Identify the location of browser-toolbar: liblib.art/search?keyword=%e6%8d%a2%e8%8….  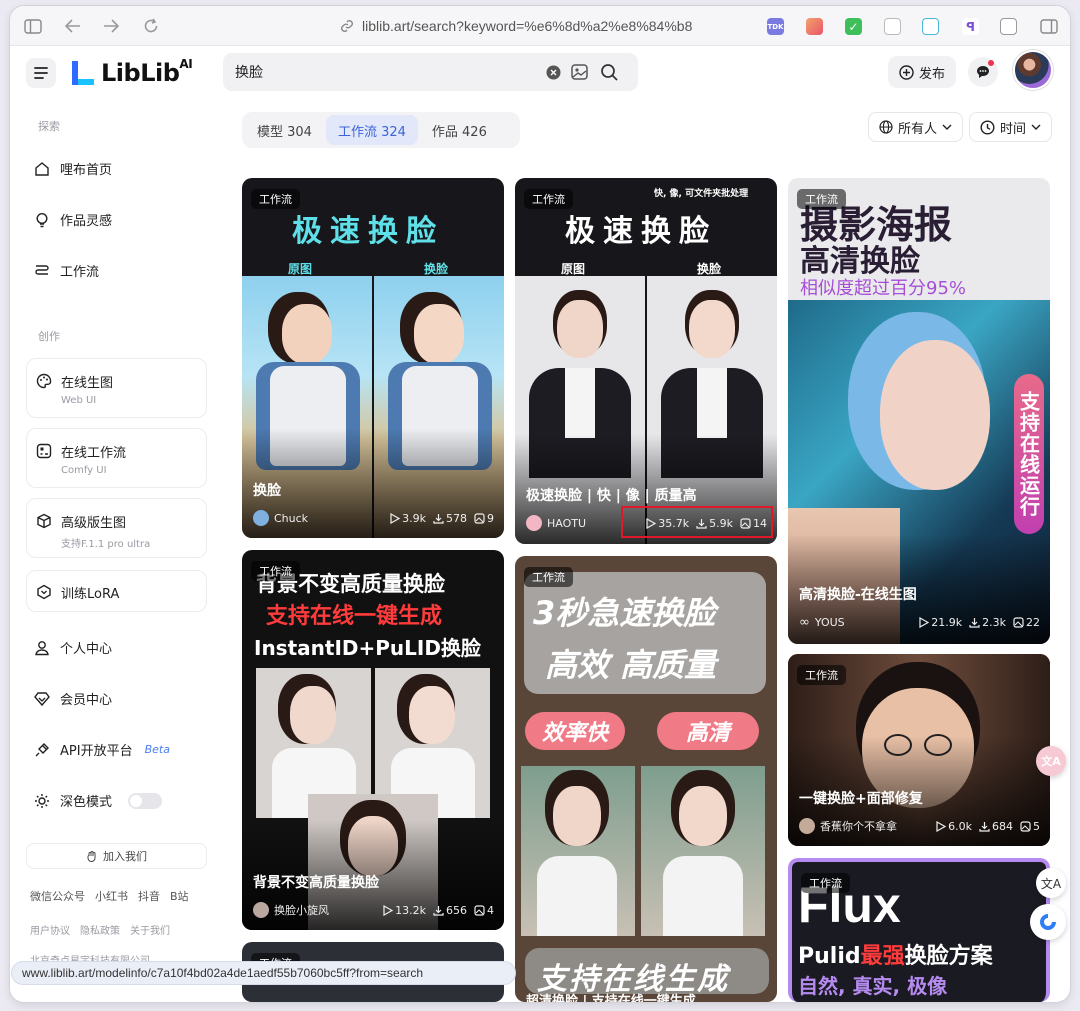
(540, 26).